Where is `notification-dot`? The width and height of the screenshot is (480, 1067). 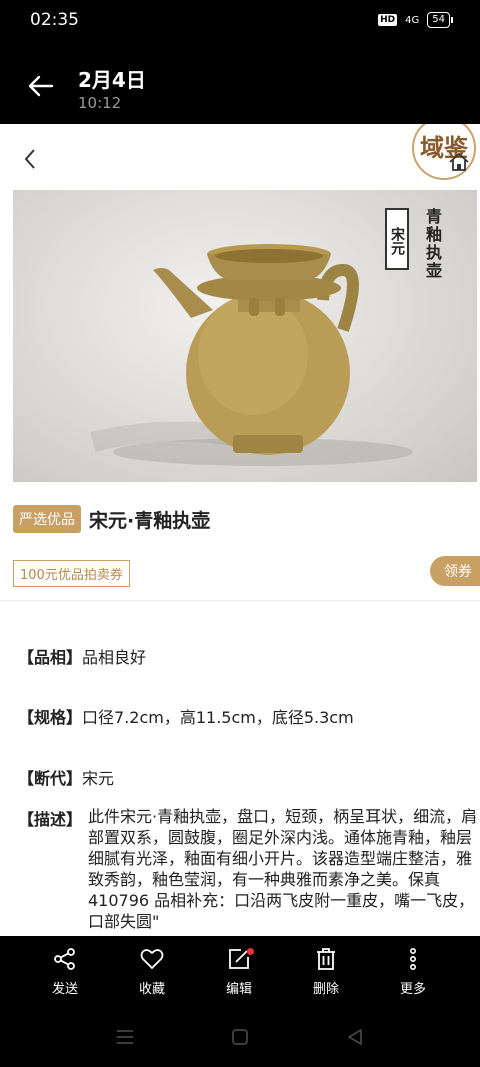
notification-dot is located at coordinates (250, 951).